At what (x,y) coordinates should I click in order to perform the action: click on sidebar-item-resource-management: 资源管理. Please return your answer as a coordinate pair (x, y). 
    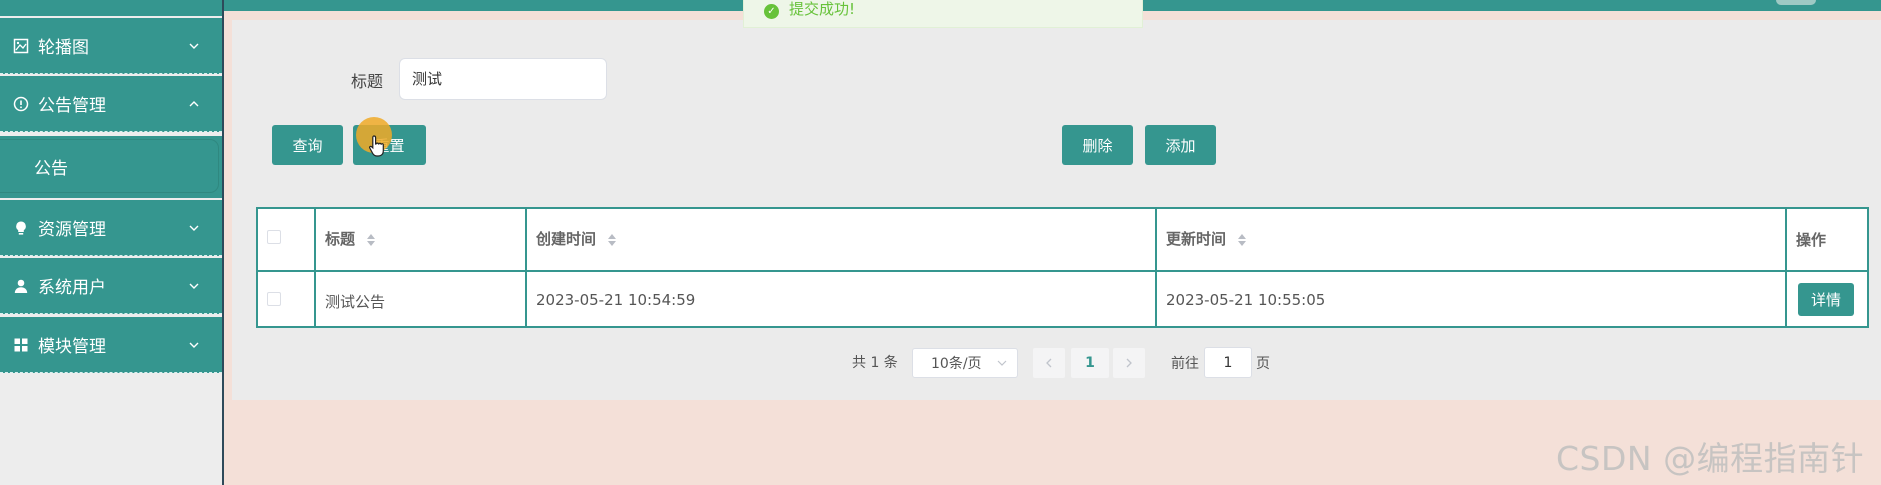
    Looking at the image, I should click on (111, 228).